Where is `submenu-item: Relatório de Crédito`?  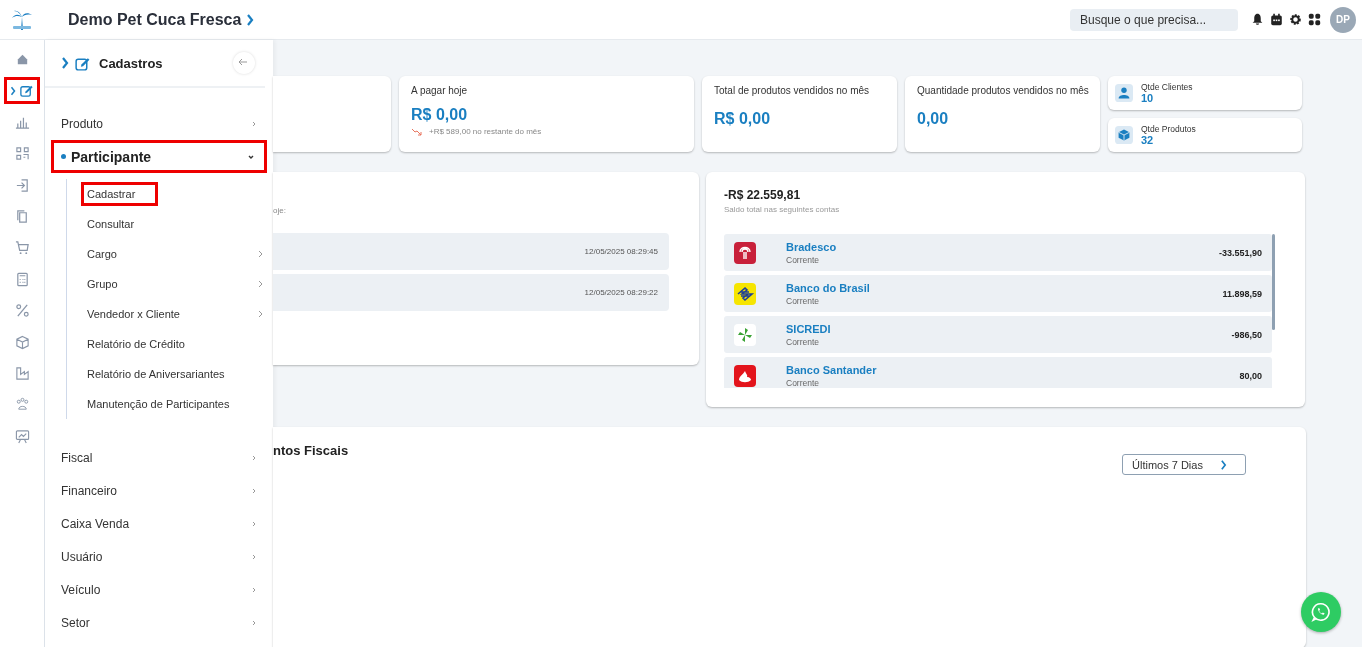
submenu-item: Relatório de Crédito is located at coordinates (136, 344).